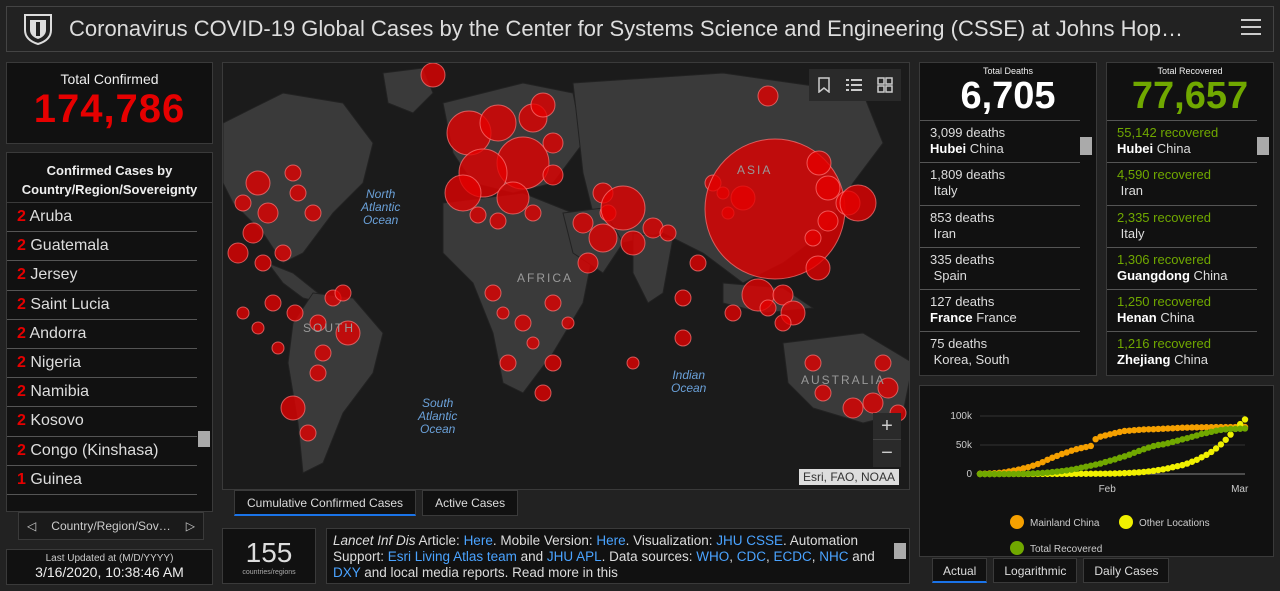 The height and width of the screenshot is (591, 1280). I want to click on country-list-pager: ◁ Country/Region/Sov… ▷, so click(111, 526).